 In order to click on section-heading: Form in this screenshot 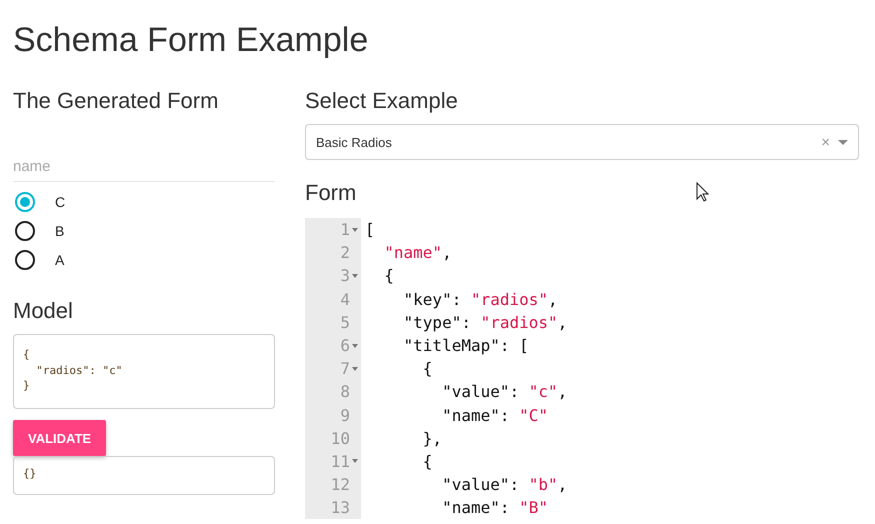, I will do `click(330, 193)`.